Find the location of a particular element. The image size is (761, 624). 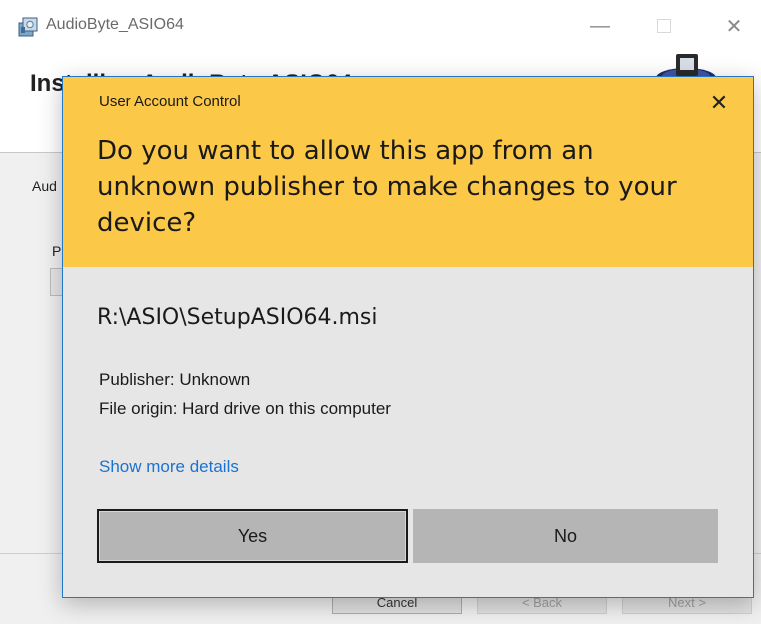

installer-status-label: Aud is located at coordinates (44, 186).